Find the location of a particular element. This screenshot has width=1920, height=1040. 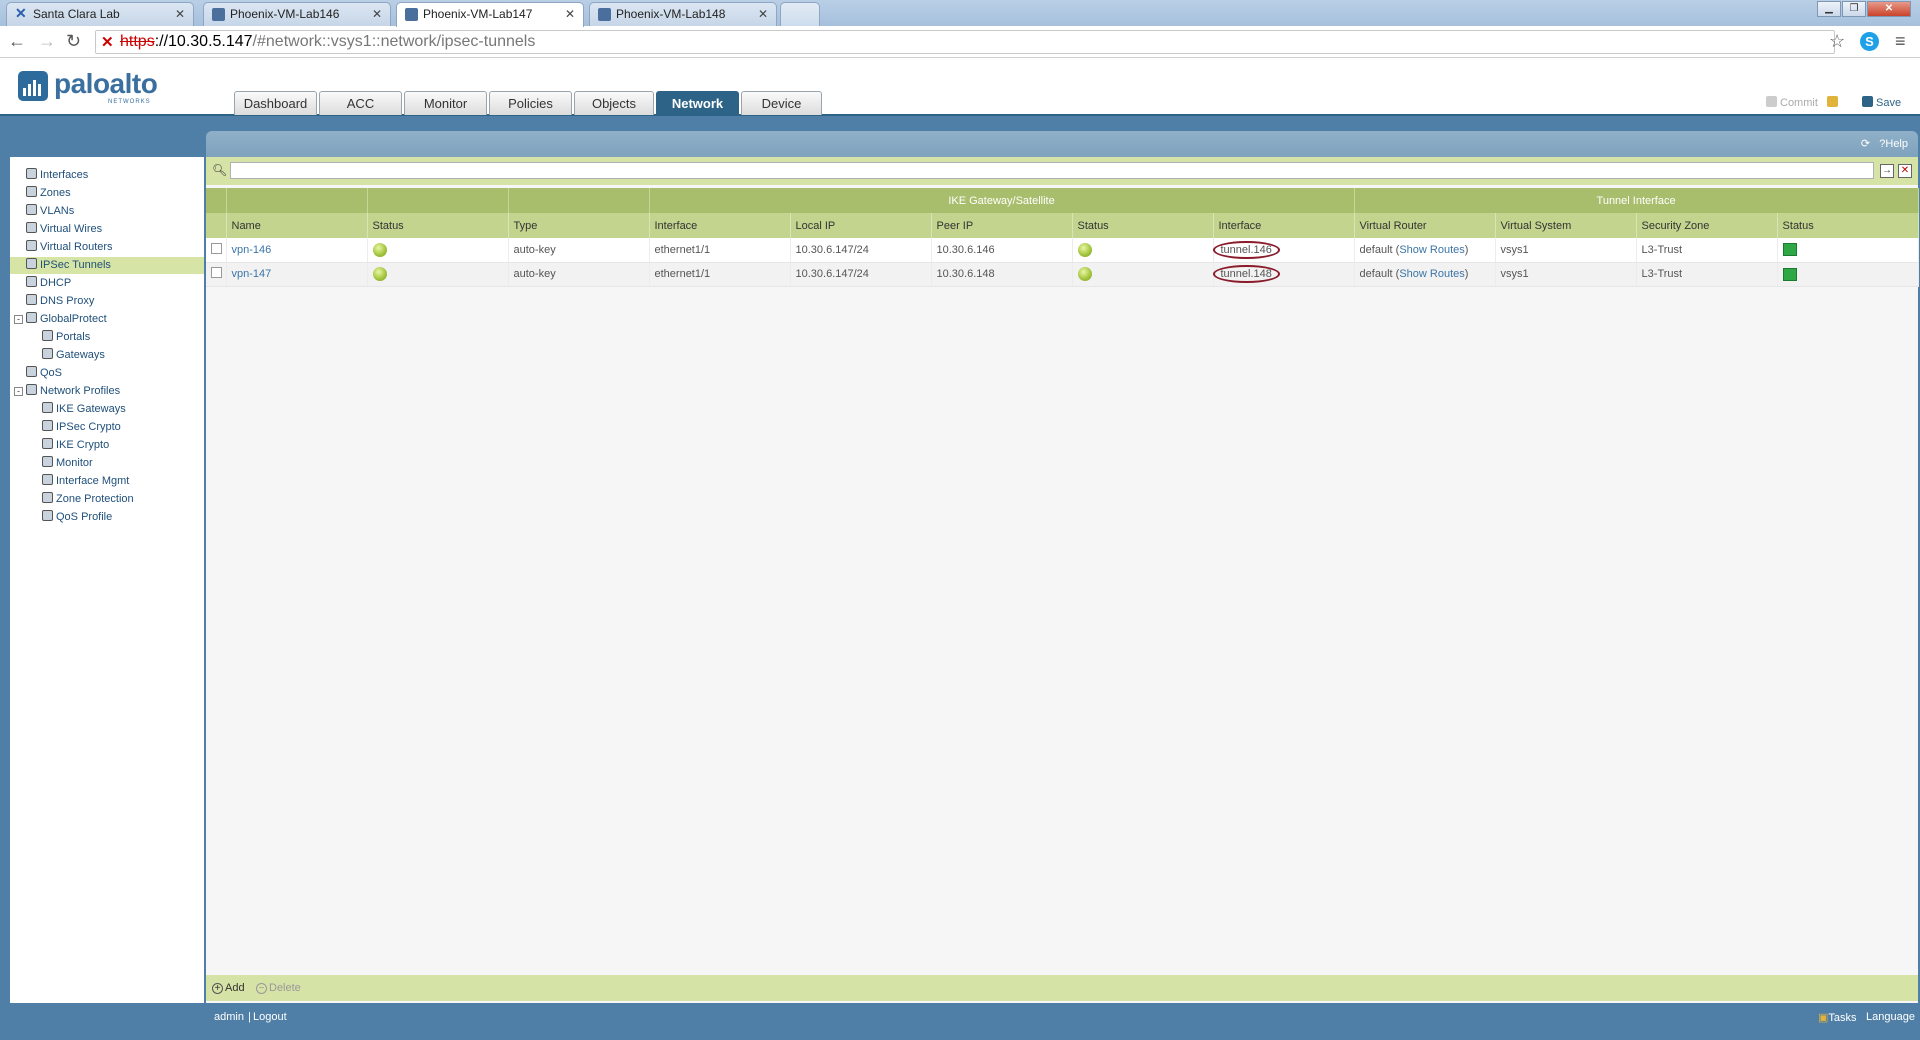

sidebar-item-qos-profile: QoS Profile is located at coordinates (77, 517).